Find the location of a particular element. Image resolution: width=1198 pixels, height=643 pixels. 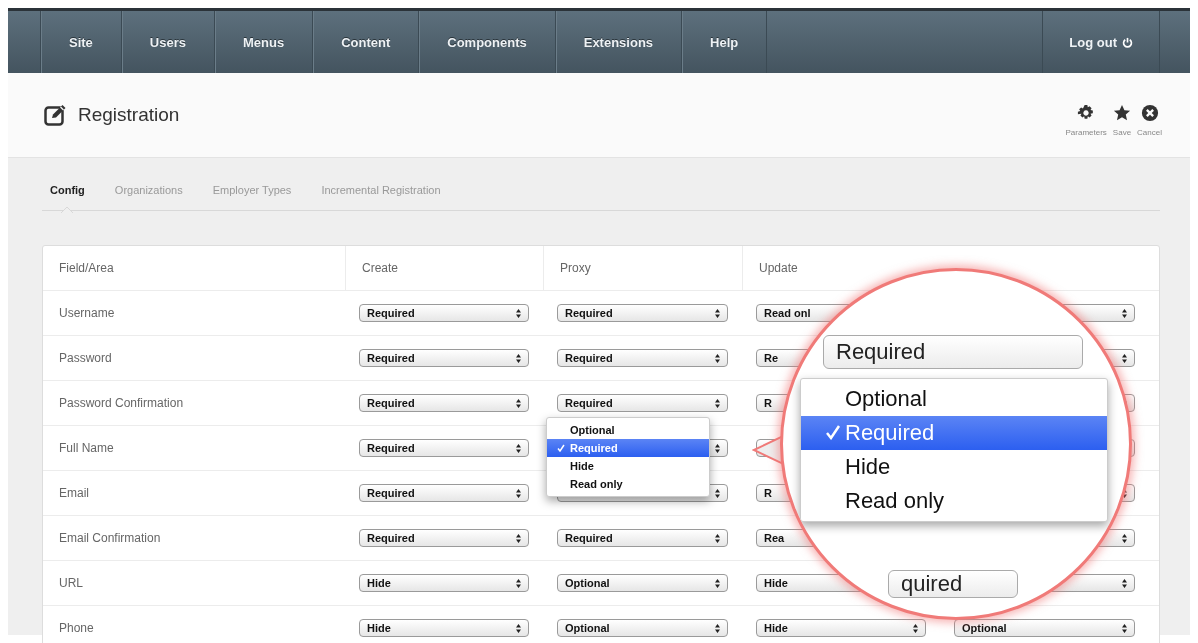

cancel-icon is located at coordinates (1149, 112).